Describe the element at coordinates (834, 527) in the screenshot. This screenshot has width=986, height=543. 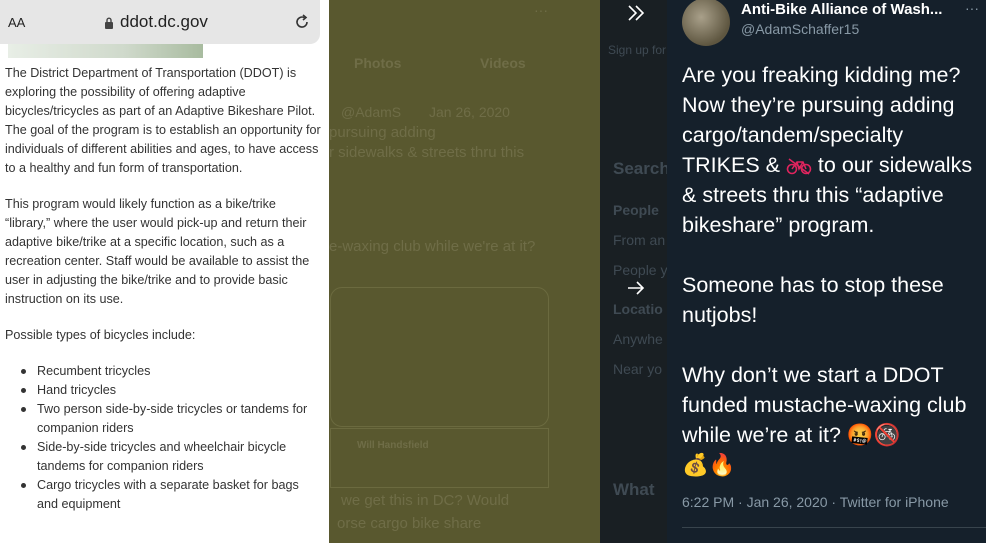
I see `divider` at that location.